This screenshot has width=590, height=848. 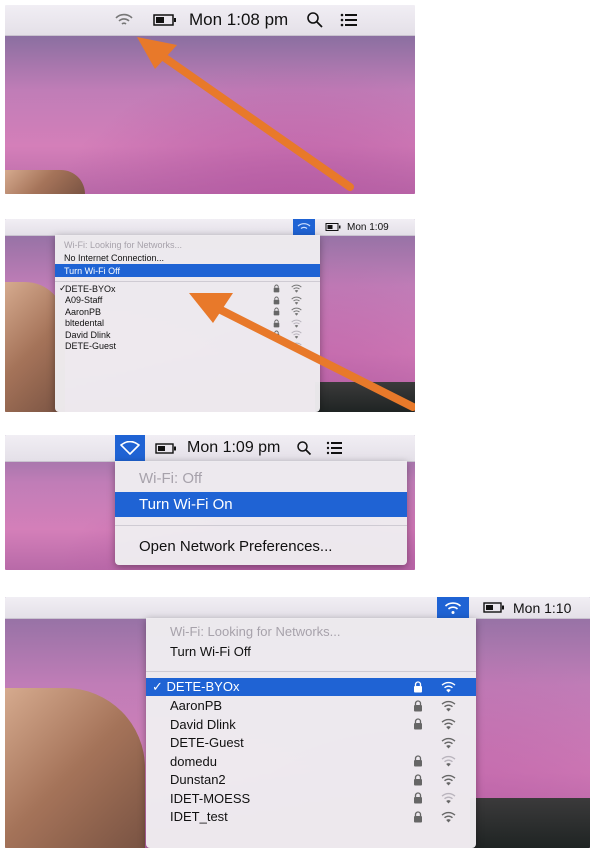 I want to click on wifi-status-label: Wi-Fi: Off, so click(x=171, y=478).